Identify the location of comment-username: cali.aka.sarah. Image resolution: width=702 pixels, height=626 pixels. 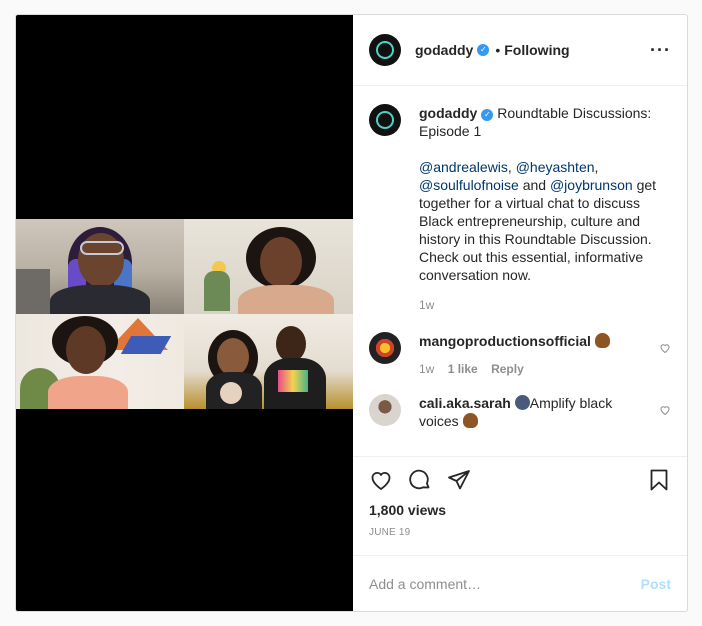
(465, 403).